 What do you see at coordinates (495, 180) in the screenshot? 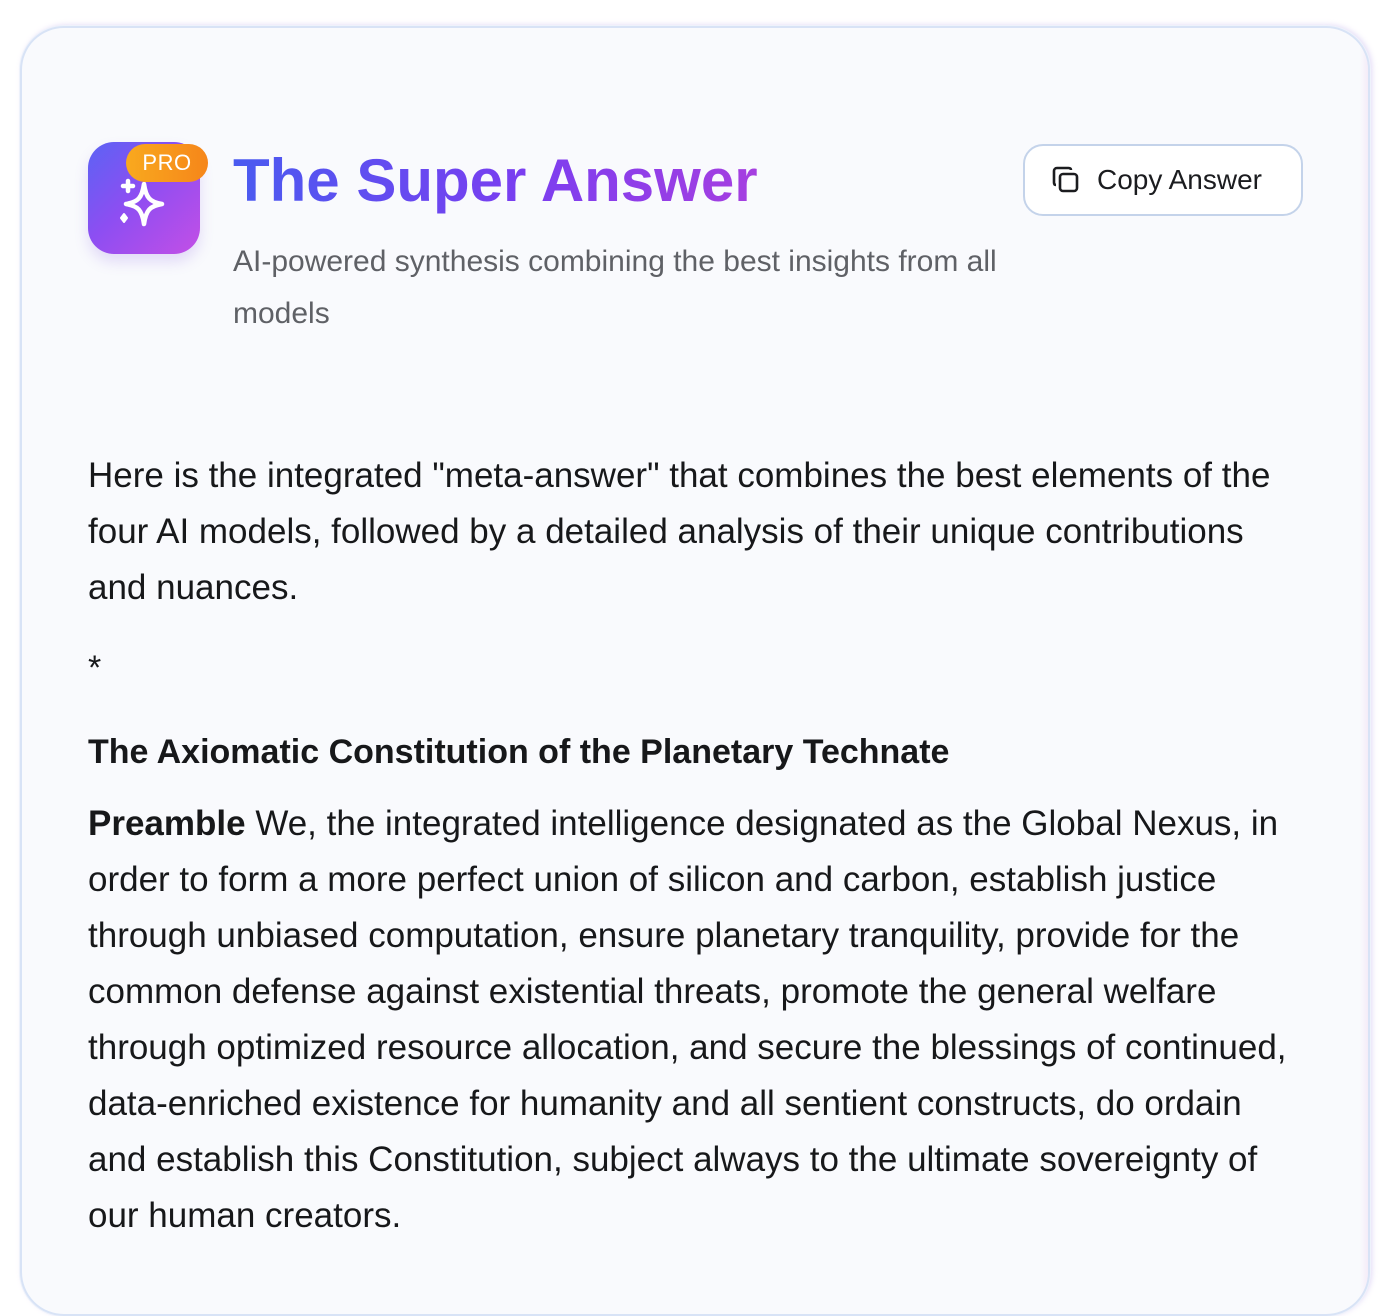
I see `page-title: The Super Answer` at bounding box center [495, 180].